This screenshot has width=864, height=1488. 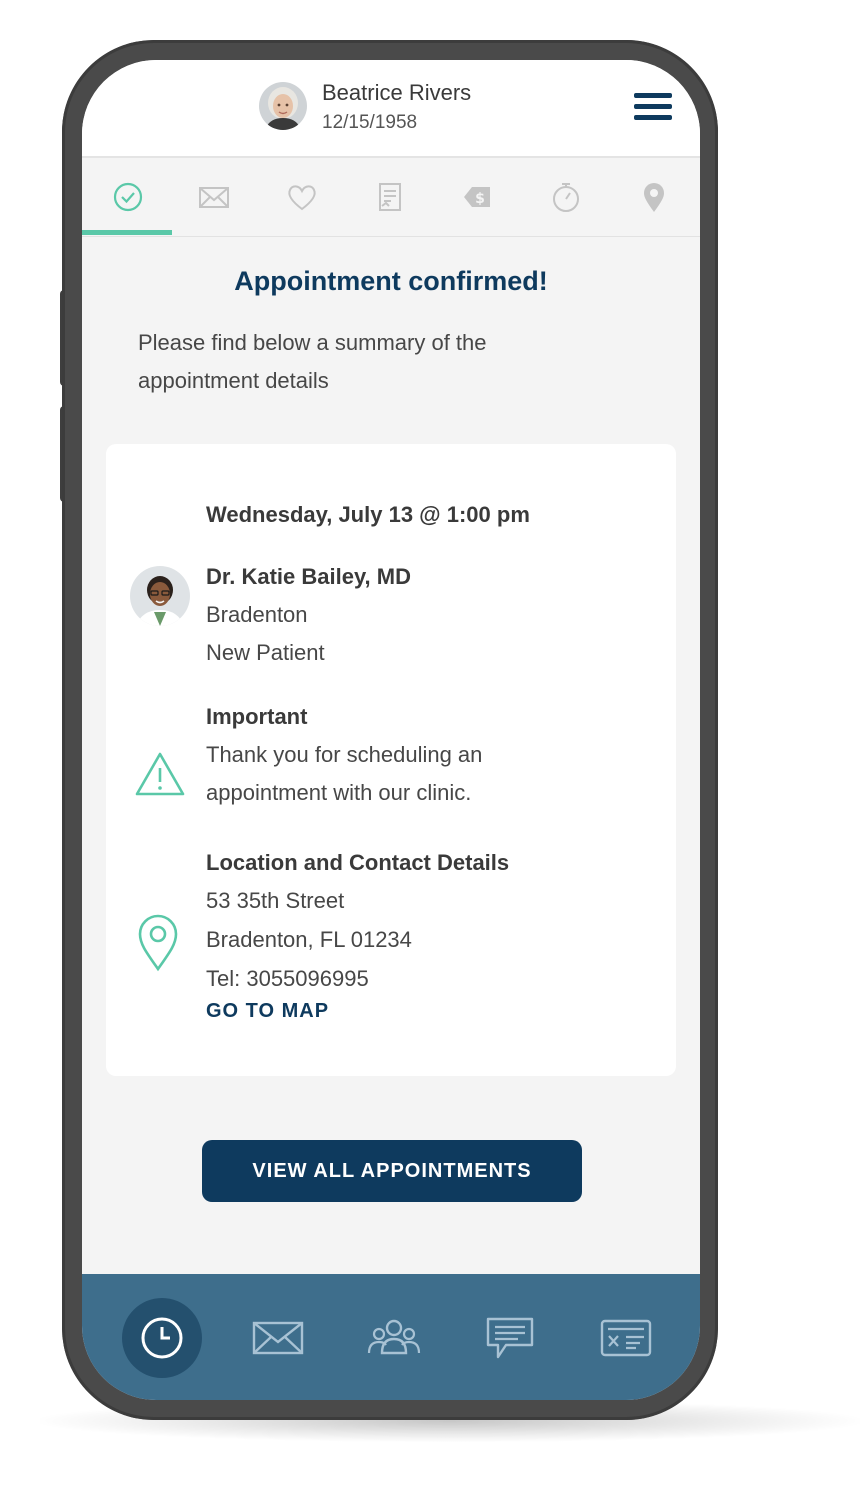 I want to click on tab-billing: $, so click(x=478, y=197).